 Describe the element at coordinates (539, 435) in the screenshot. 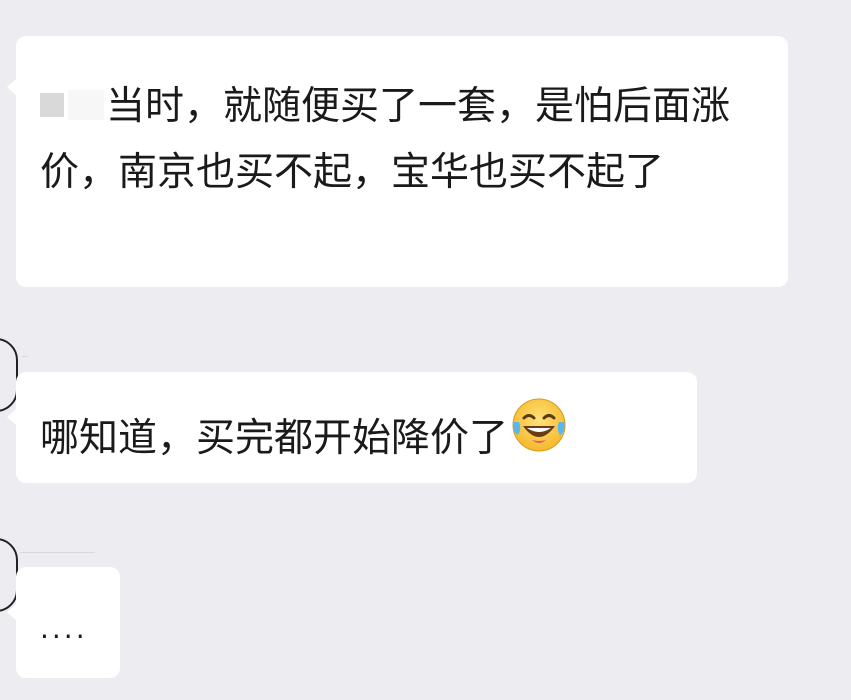

I see `laughing-tears-icon` at that location.